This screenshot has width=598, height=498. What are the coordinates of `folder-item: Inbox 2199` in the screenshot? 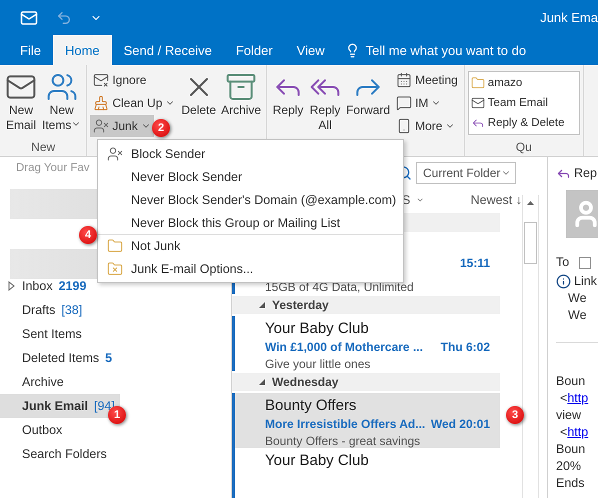 It's located at (46, 286).